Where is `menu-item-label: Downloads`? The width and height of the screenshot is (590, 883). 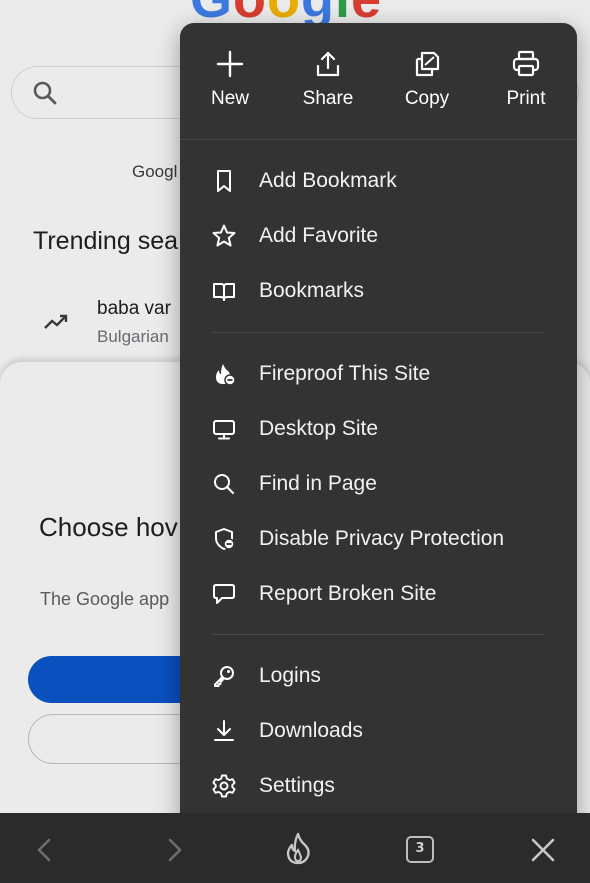
menu-item-label: Downloads is located at coordinates (311, 730).